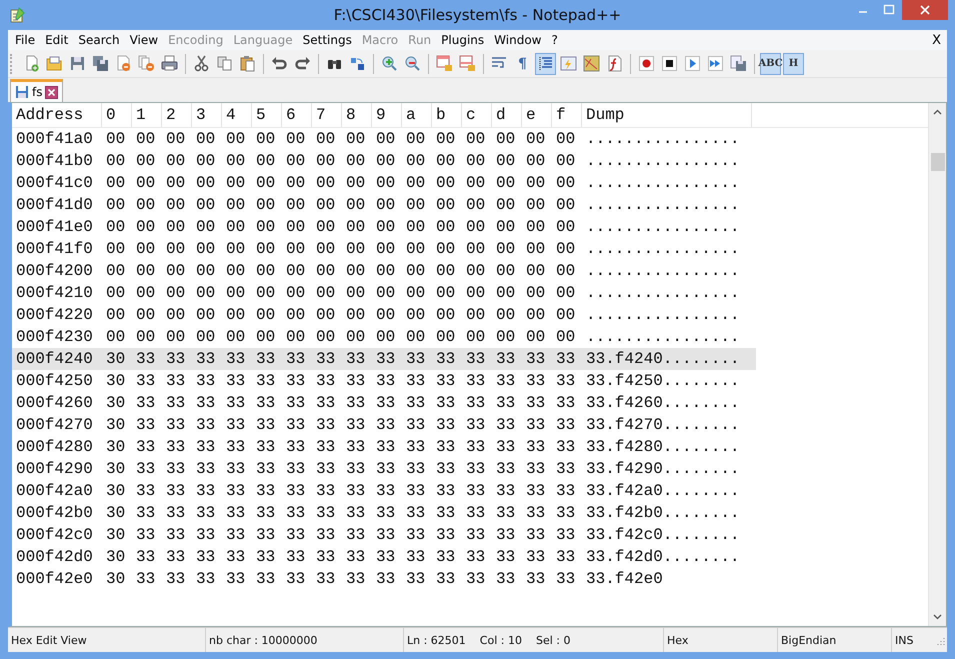 The image size is (955, 659). What do you see at coordinates (936, 40) in the screenshot?
I see `close-document-button: X` at bounding box center [936, 40].